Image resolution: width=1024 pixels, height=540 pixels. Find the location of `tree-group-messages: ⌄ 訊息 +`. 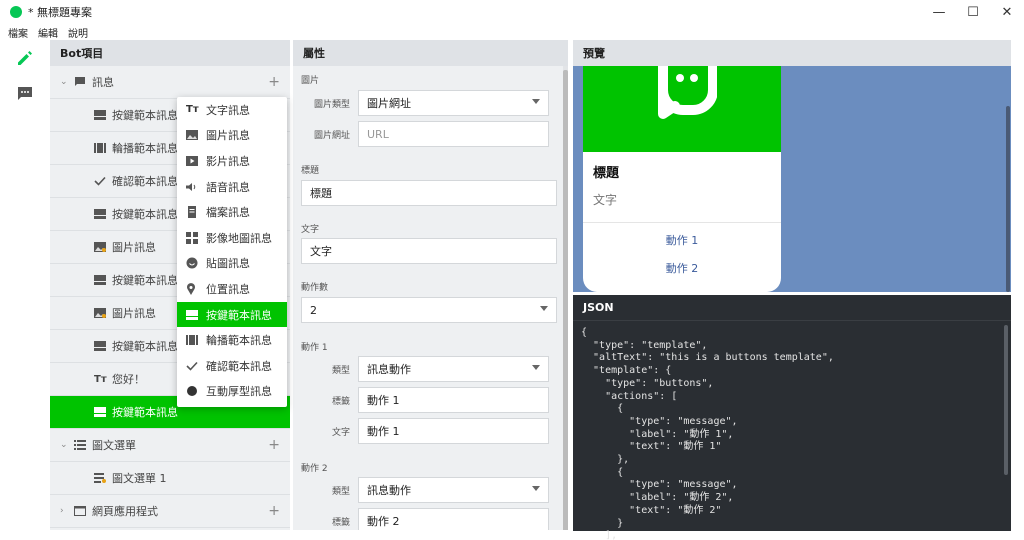

tree-group-messages: ⌄ 訊息 + is located at coordinates (170, 82).